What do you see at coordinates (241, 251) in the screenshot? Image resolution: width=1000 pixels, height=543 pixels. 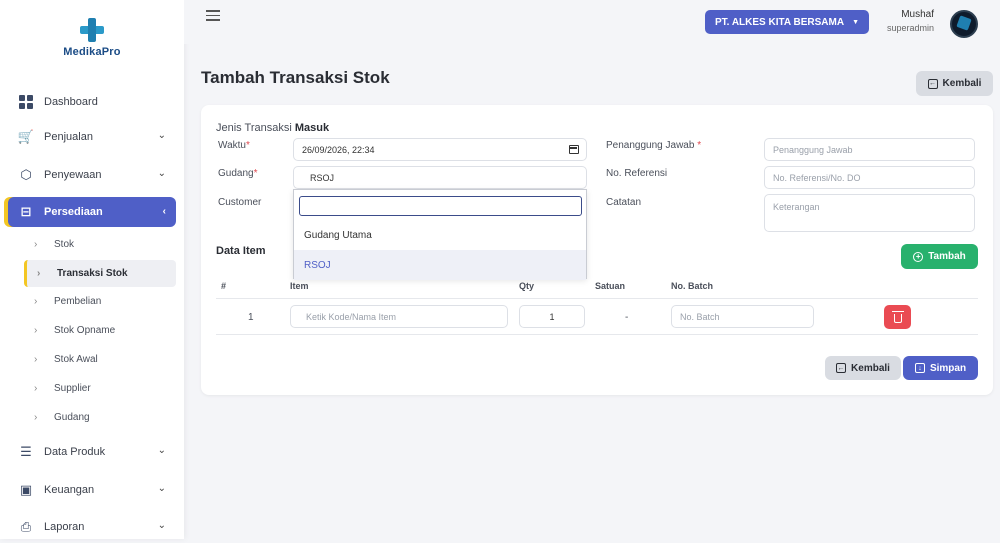 I see `data-item-title: Data Item` at bounding box center [241, 251].